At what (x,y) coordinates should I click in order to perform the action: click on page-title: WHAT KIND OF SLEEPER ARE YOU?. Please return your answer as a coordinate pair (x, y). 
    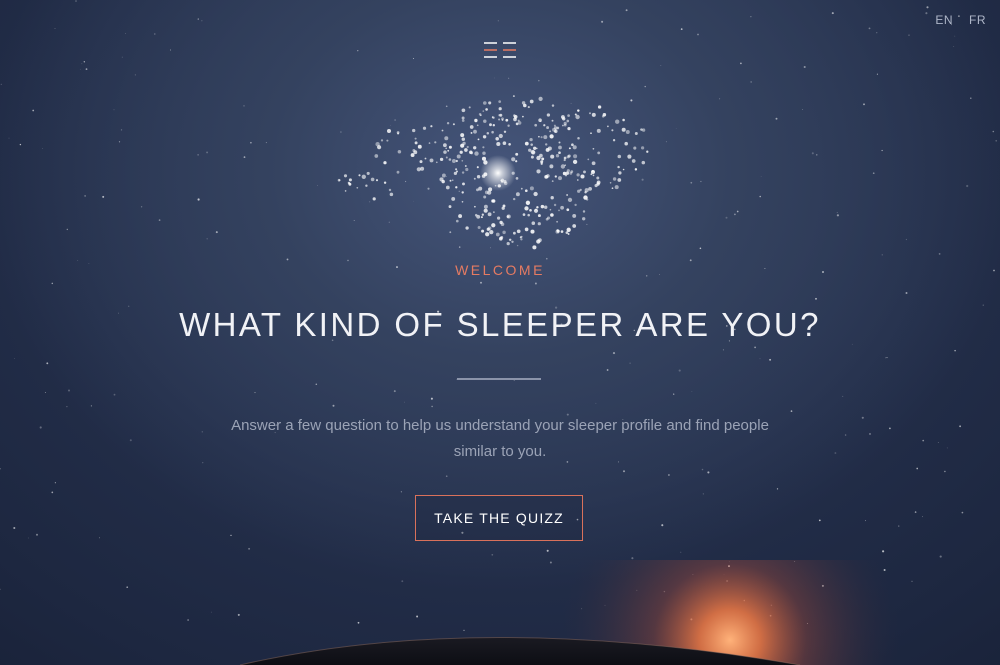
    Looking at the image, I should click on (500, 324).